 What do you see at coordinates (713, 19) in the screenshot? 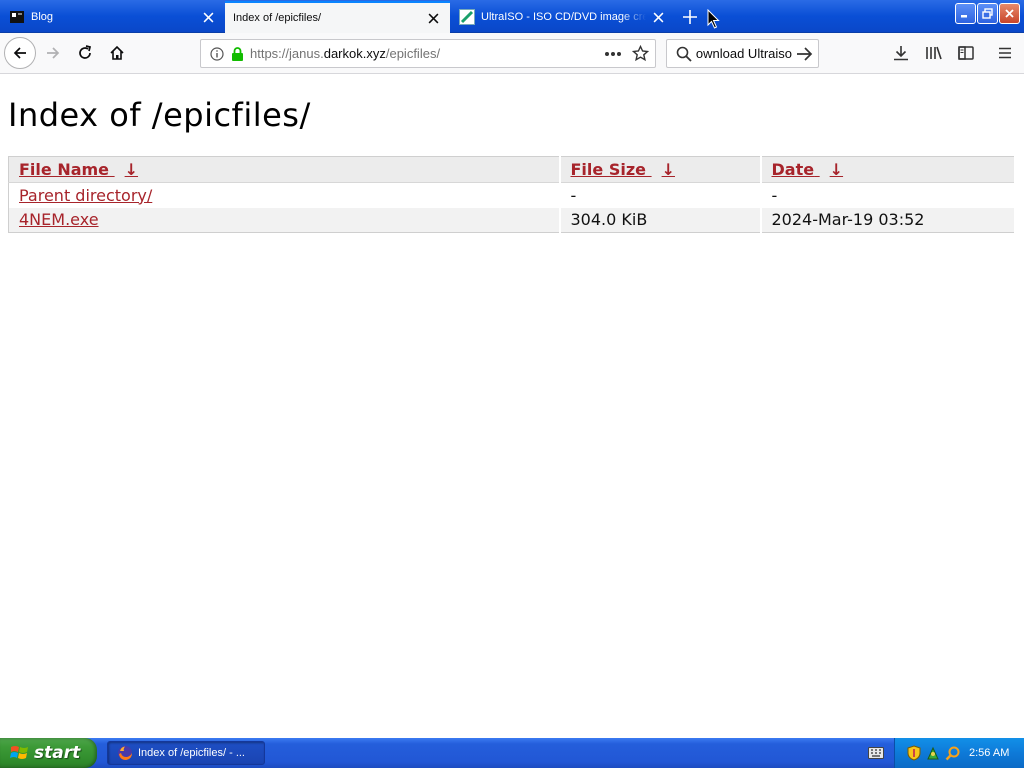
I see `mouse-cursor-icon` at bounding box center [713, 19].